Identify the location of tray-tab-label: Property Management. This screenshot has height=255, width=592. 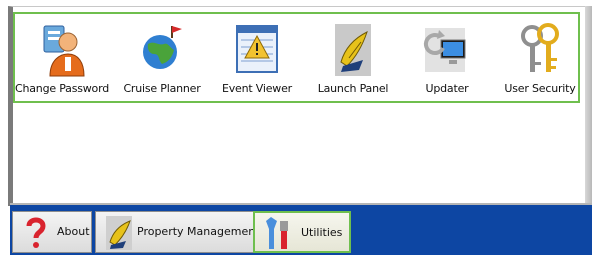
(198, 231).